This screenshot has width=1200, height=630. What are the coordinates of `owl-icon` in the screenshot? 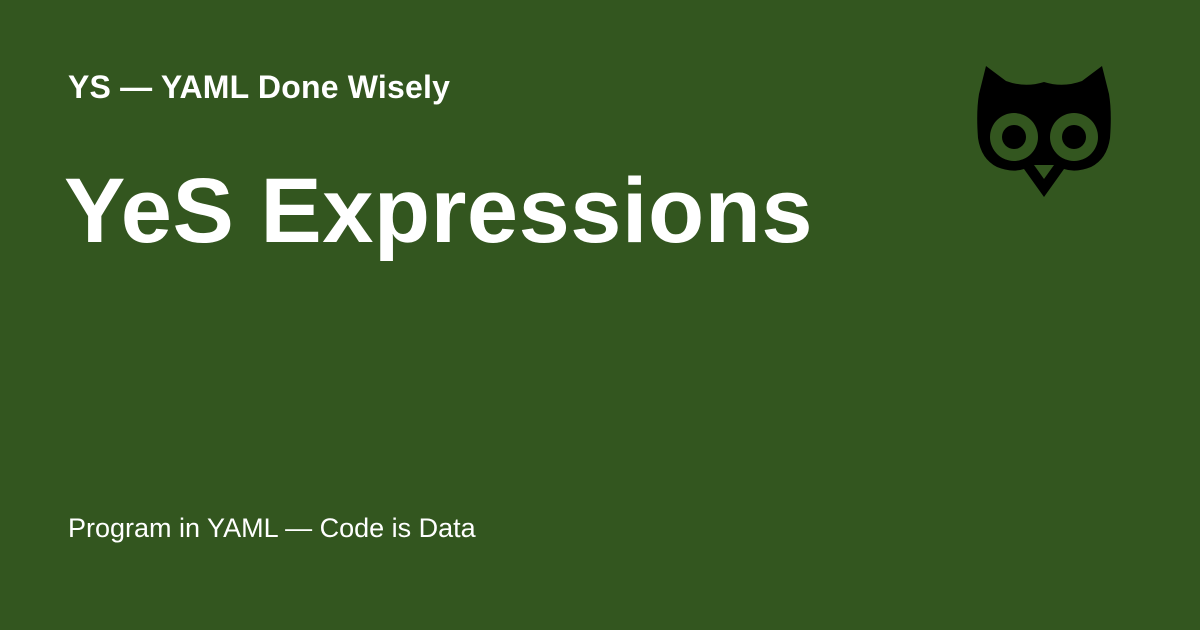 It's located at (1044, 131).